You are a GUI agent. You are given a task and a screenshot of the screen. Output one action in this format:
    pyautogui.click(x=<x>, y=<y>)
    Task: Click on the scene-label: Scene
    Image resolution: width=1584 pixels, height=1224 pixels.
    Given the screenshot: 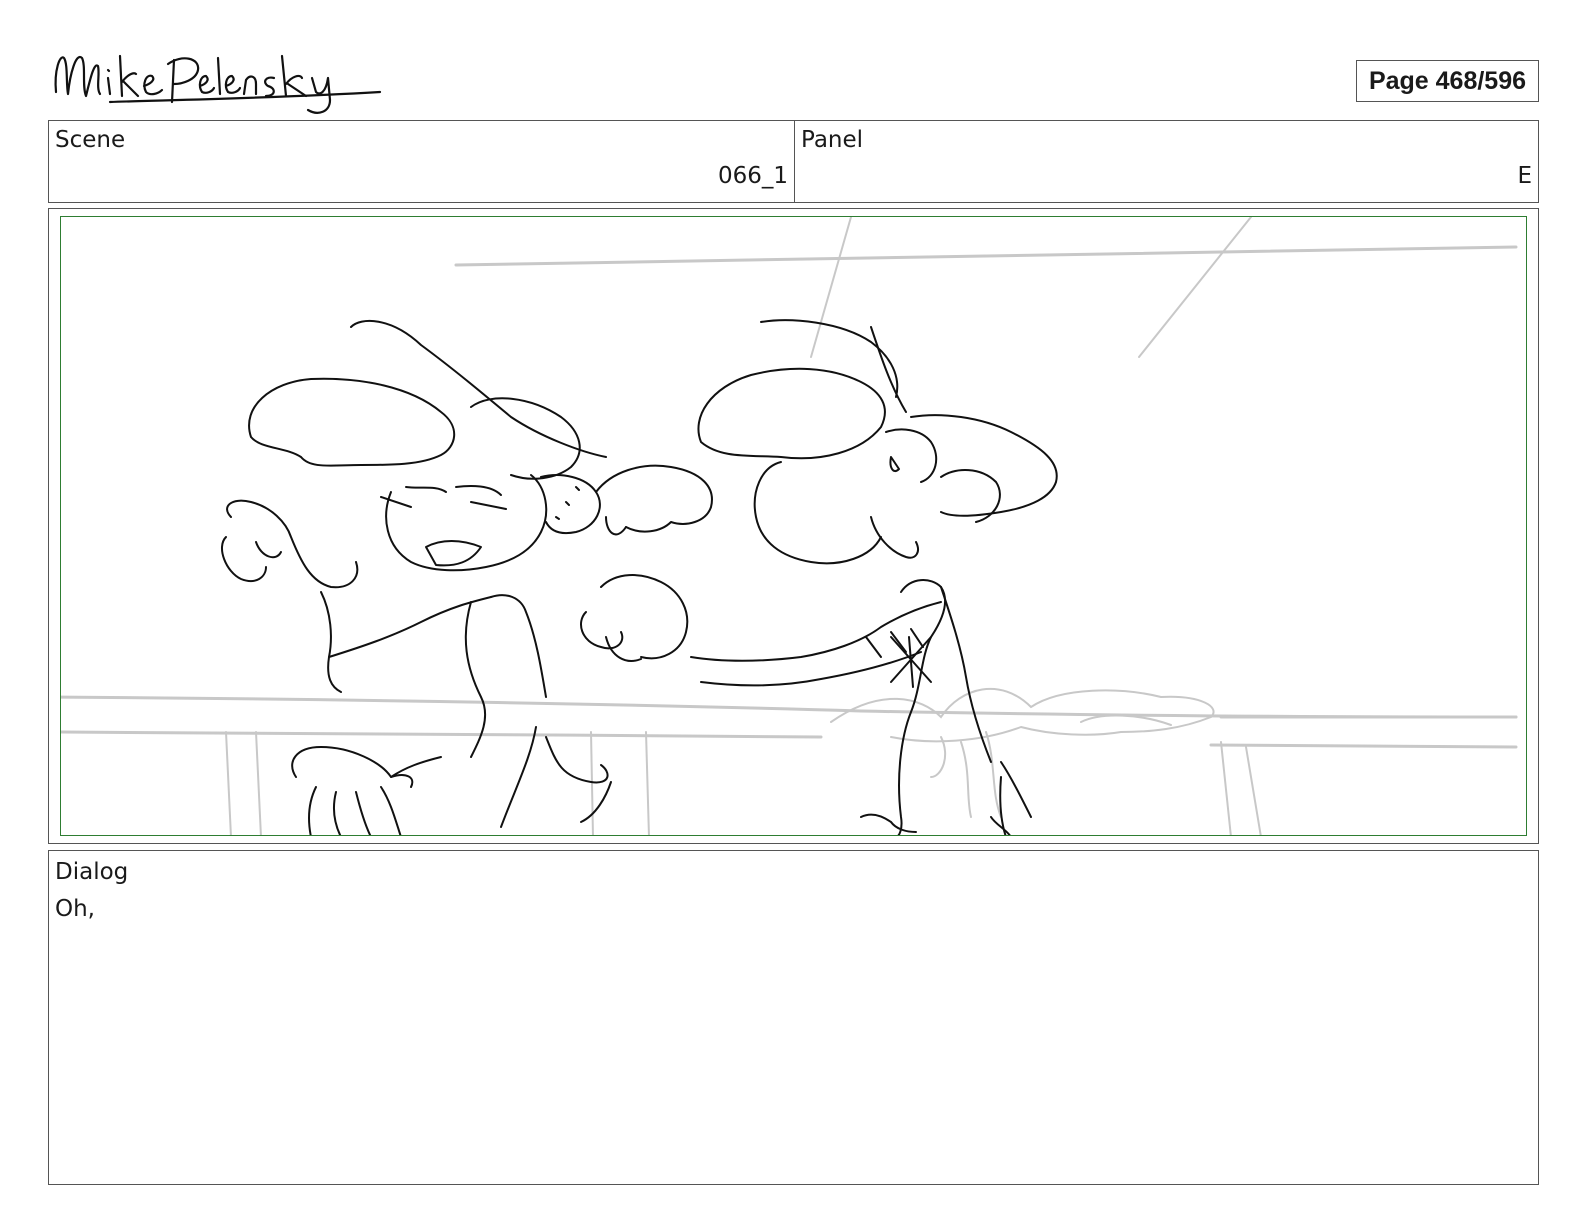 What is the action you would take?
    pyautogui.click(x=90, y=140)
    